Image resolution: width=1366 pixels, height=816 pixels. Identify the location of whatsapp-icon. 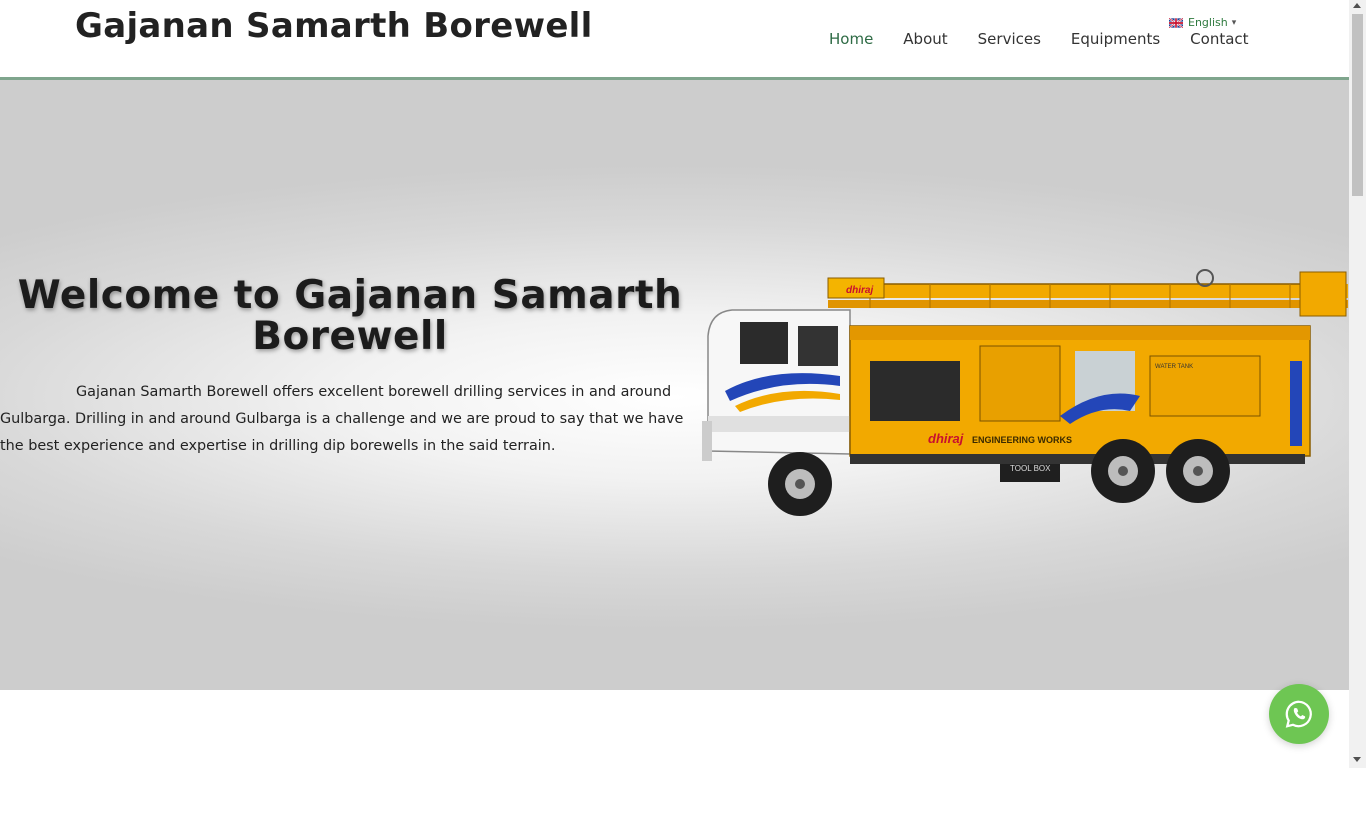
(1298, 714).